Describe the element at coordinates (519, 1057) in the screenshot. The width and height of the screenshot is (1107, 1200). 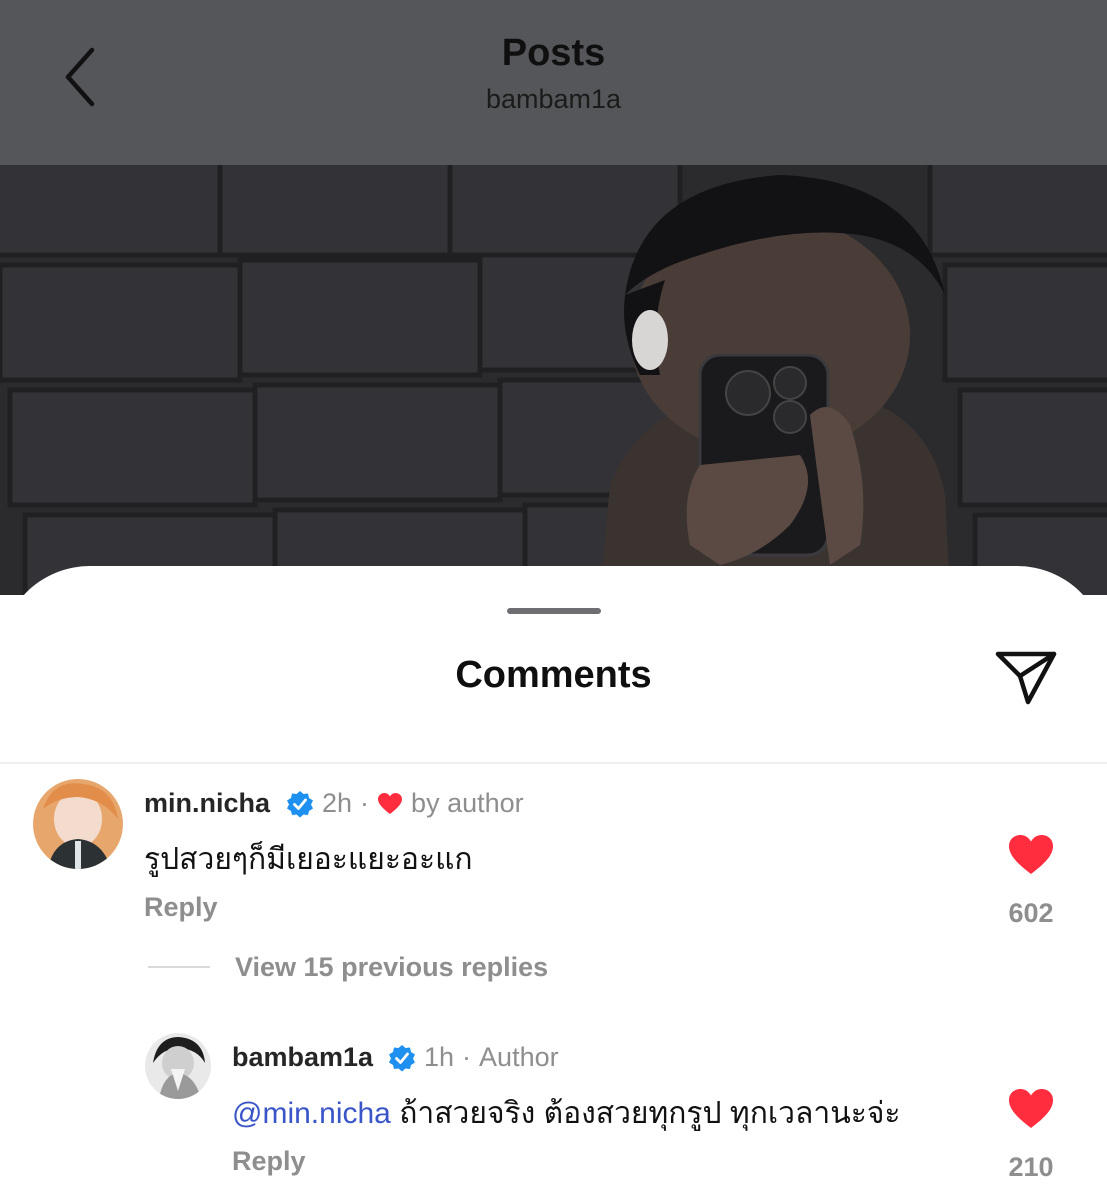
I see `author-label: Author` at that location.